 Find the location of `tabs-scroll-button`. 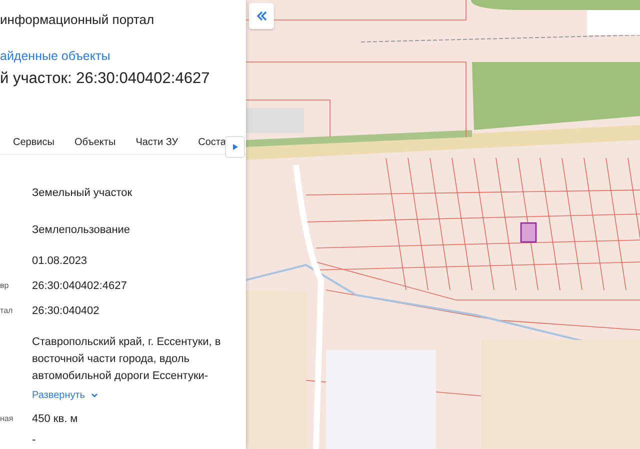

tabs-scroll-button is located at coordinates (235, 147).